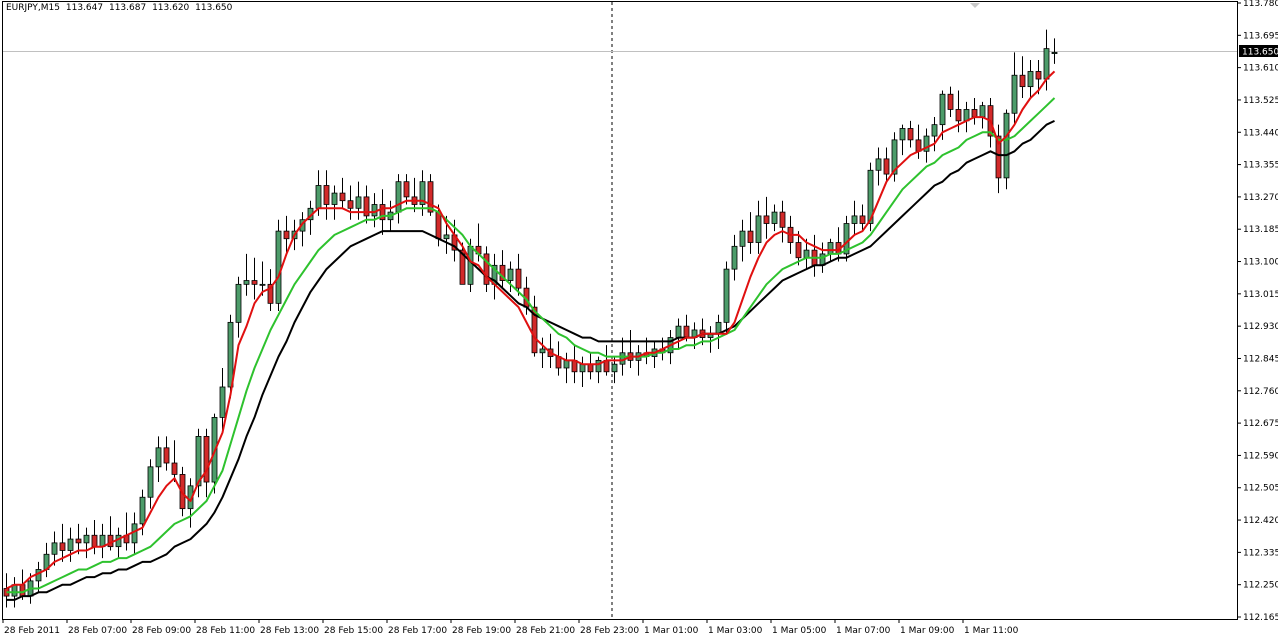 The image size is (1278, 640). Describe the element at coordinates (863, 631) in the screenshot. I see `time-tick-label: 1 Mar 07:00` at that location.